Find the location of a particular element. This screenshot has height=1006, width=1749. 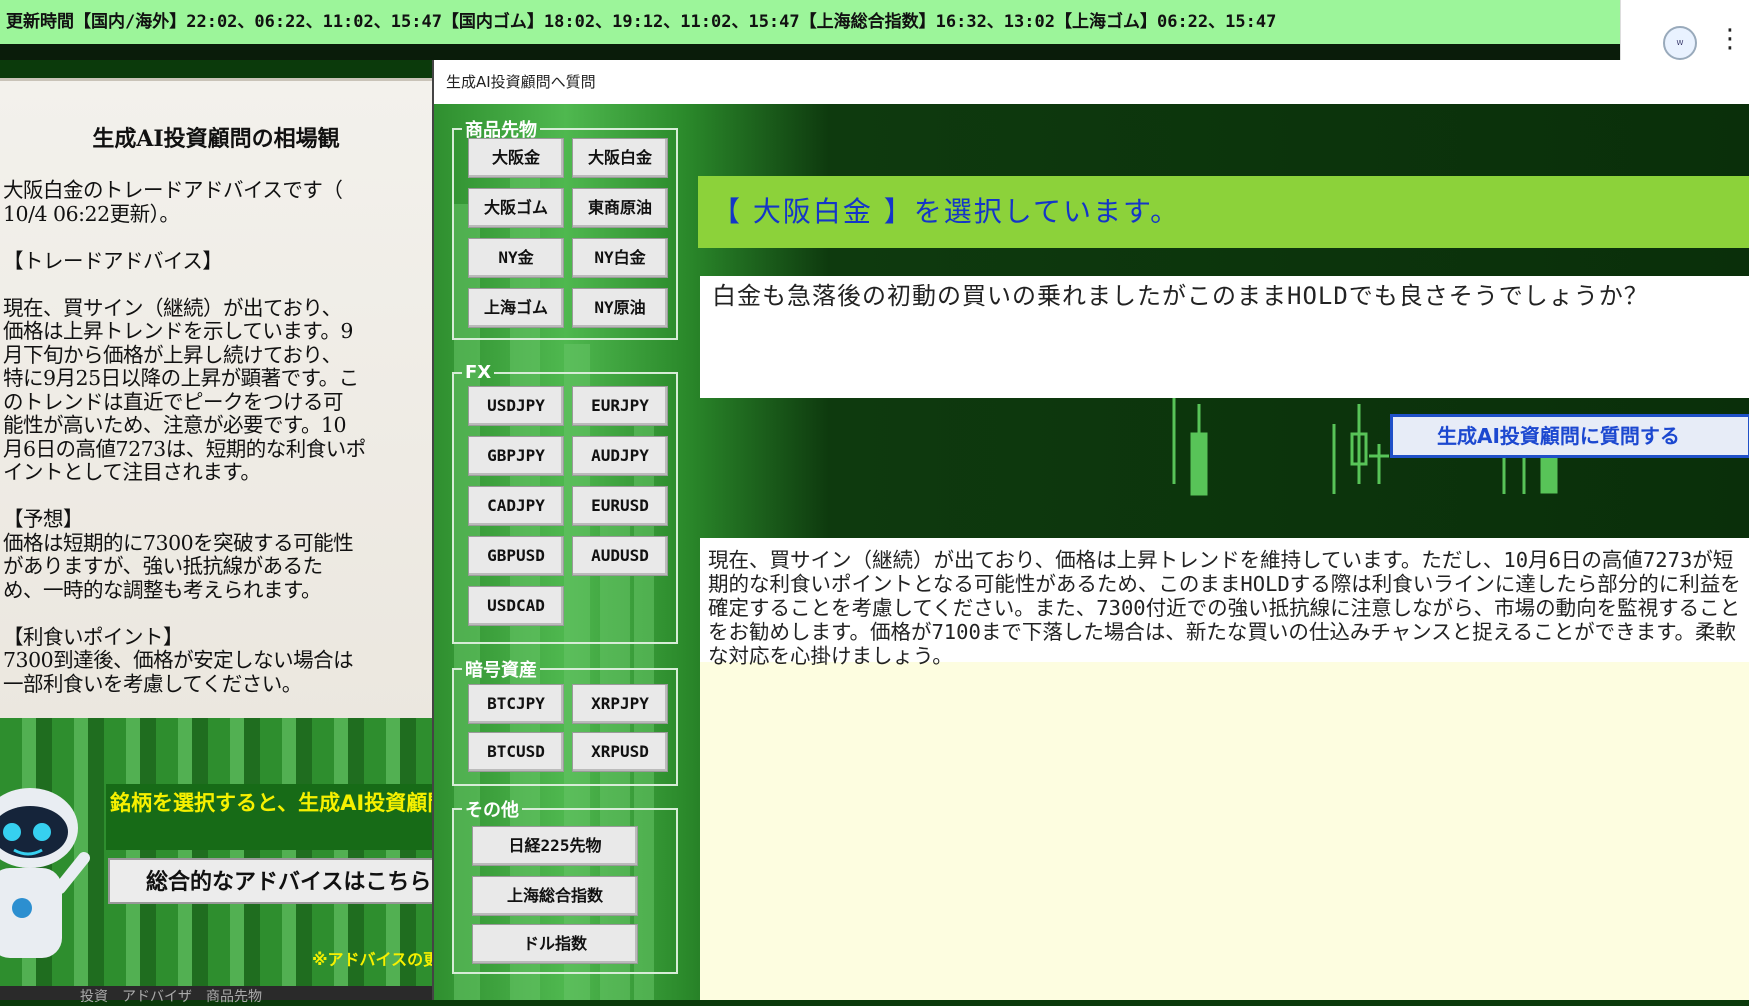

symbol-button-ny-platinum: NY白金 is located at coordinates (620, 258).